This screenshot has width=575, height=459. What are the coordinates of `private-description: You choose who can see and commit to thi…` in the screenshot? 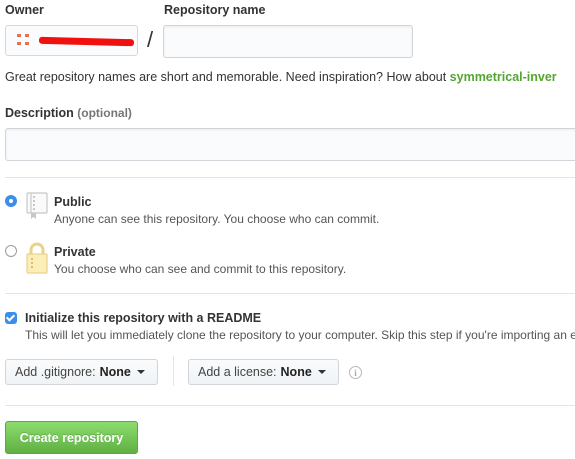 It's located at (200, 269).